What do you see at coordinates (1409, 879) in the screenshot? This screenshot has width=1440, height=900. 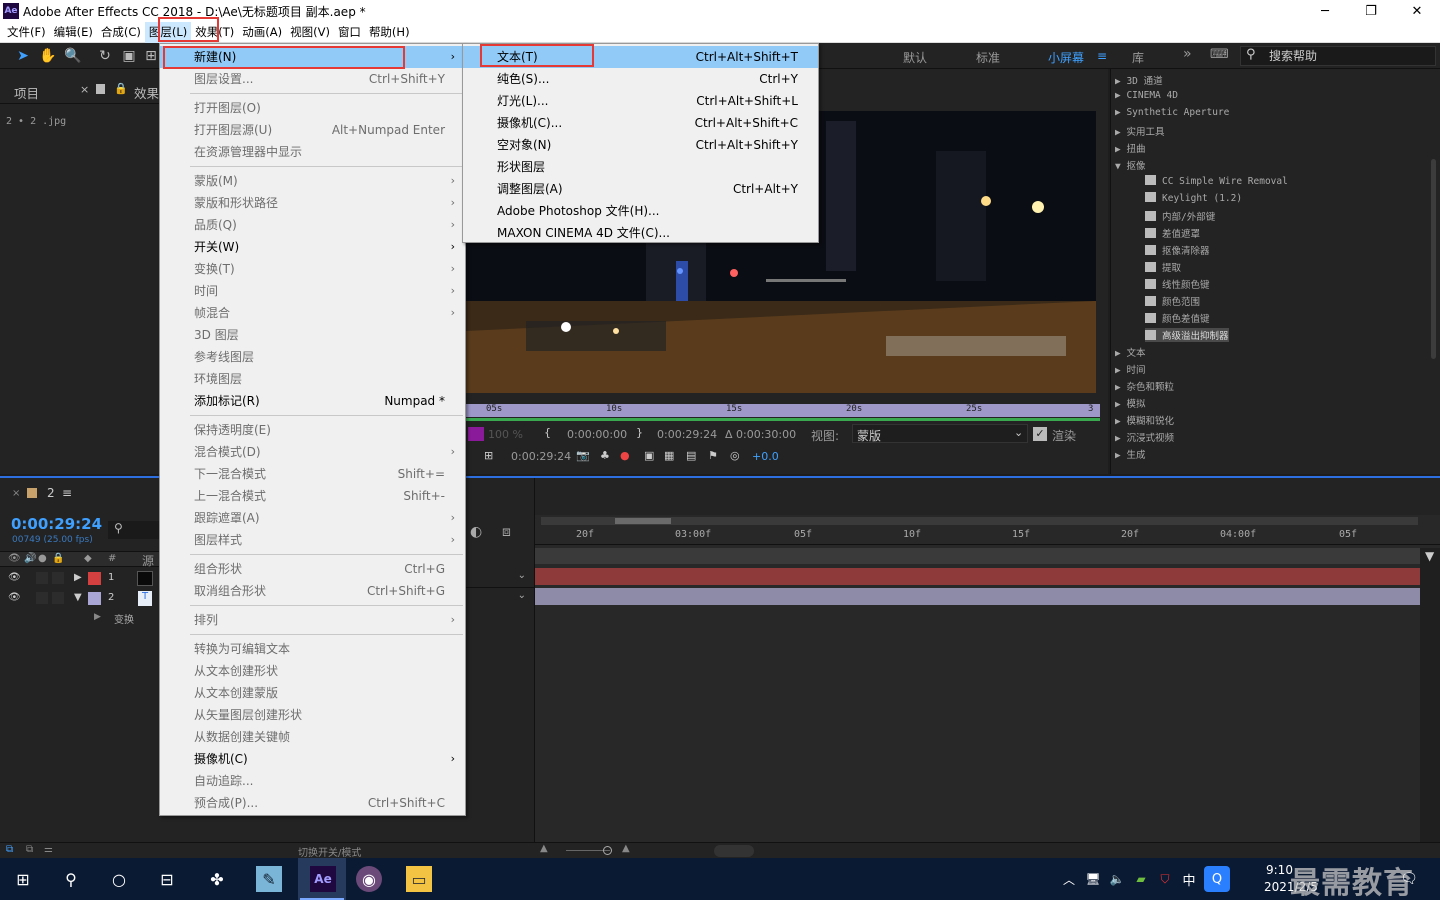 I see `notification-icon: 🗨` at bounding box center [1409, 879].